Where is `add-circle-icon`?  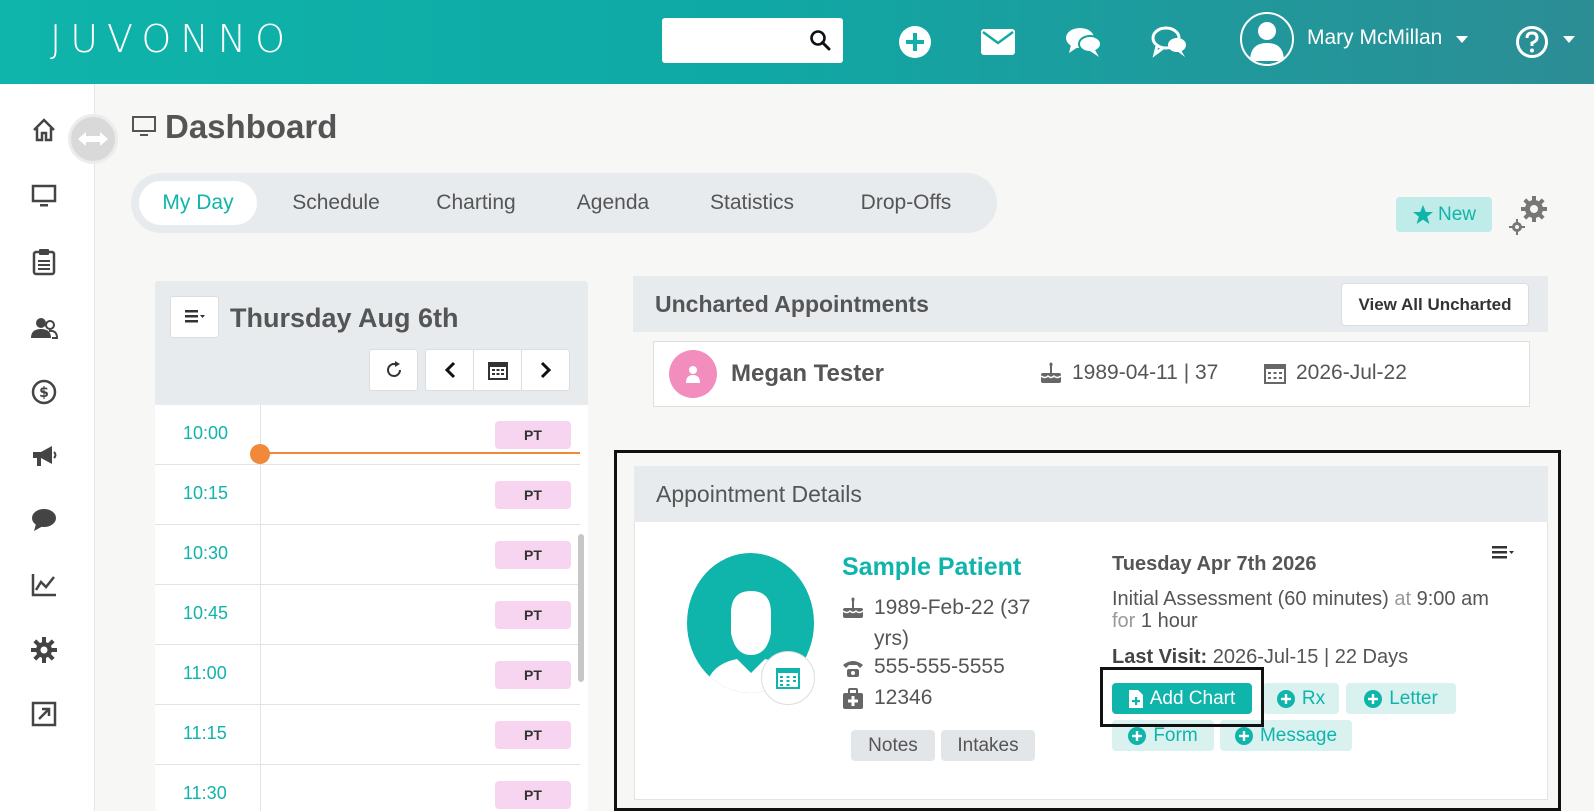
add-circle-icon is located at coordinates (915, 42).